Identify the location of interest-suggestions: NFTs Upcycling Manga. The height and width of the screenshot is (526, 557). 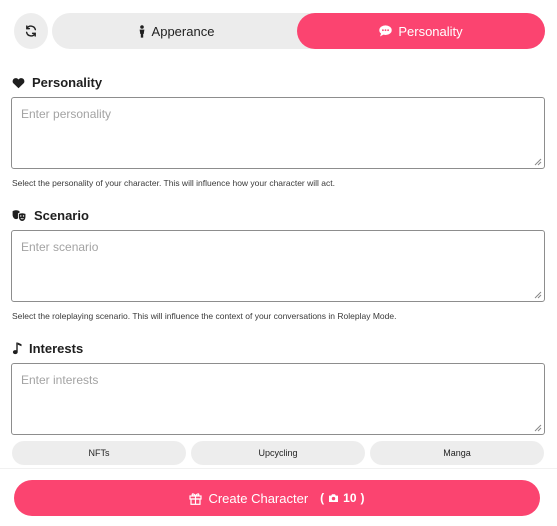
(278, 453).